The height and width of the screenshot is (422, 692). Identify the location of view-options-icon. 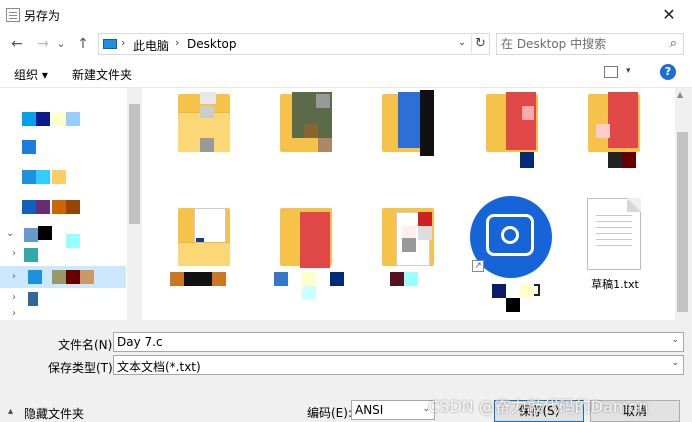
(611, 72).